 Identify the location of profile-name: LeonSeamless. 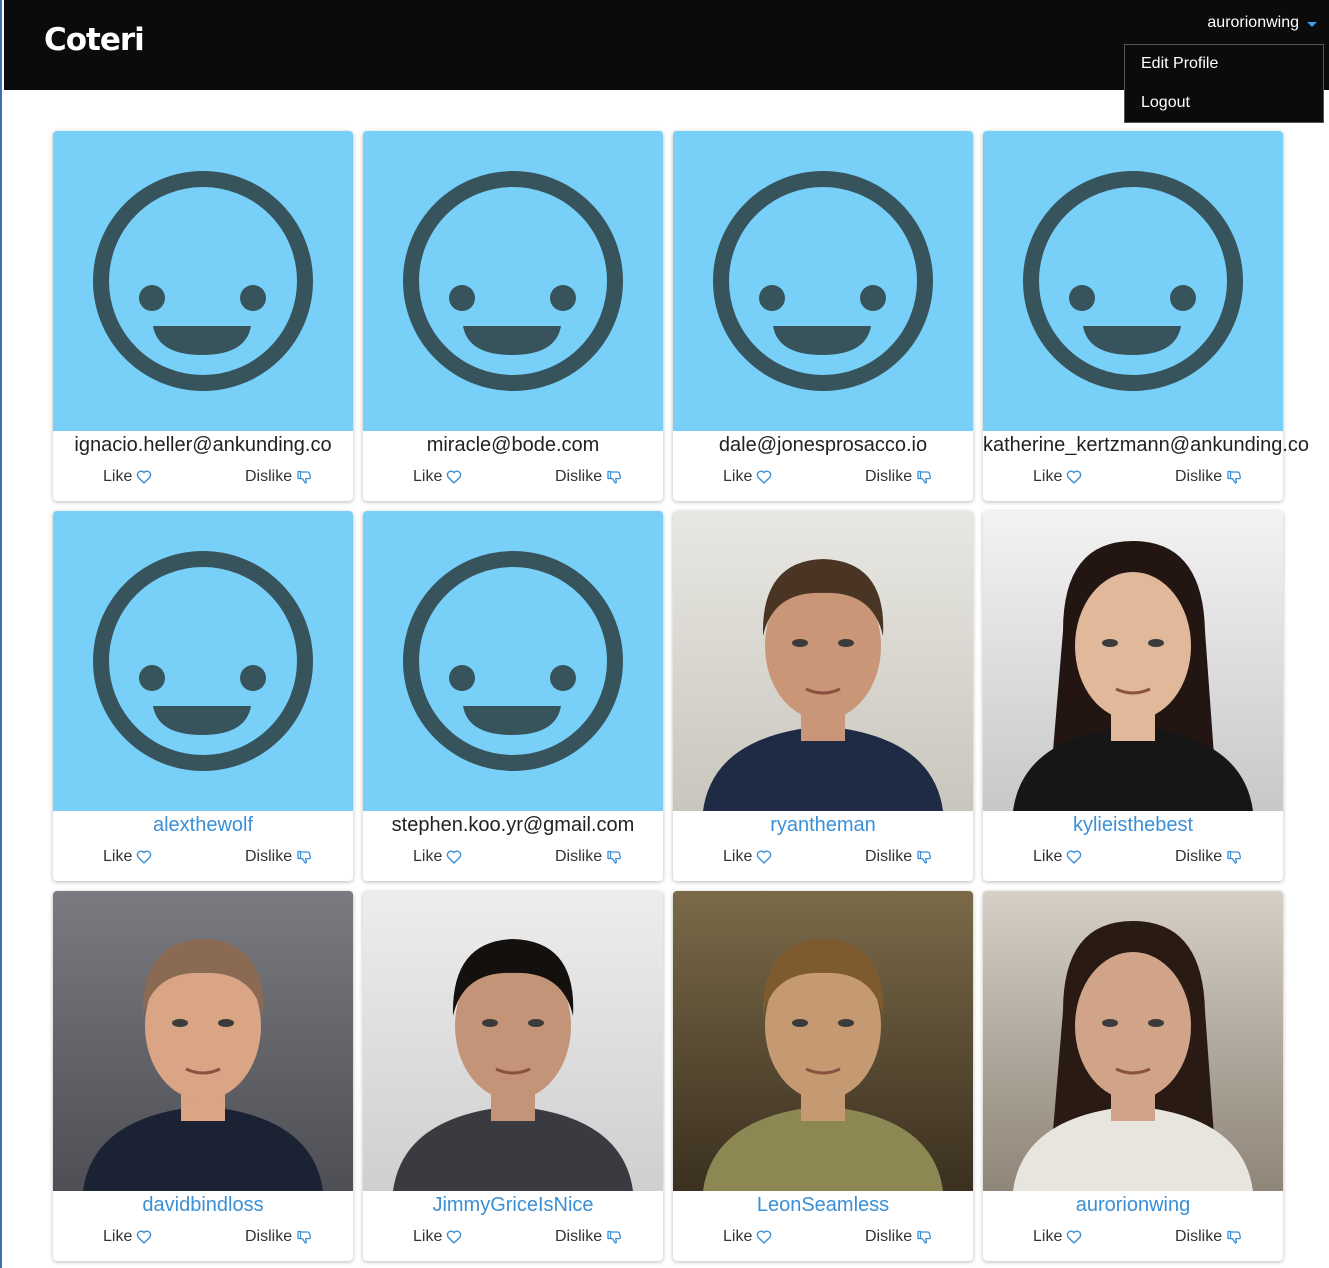
(823, 1205).